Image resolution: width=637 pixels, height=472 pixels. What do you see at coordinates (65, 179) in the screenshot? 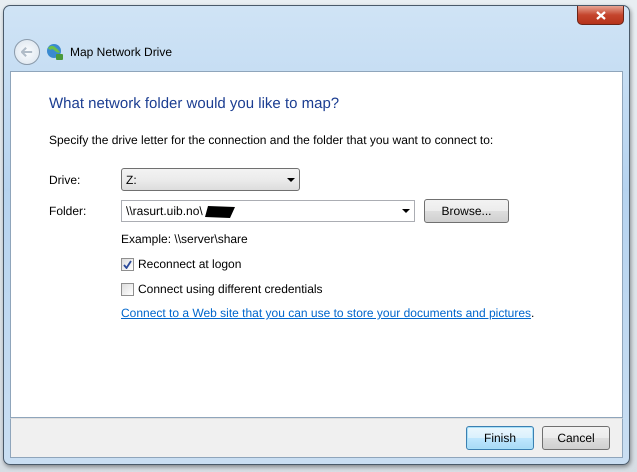
I see `drive-label: Drive:` at bounding box center [65, 179].